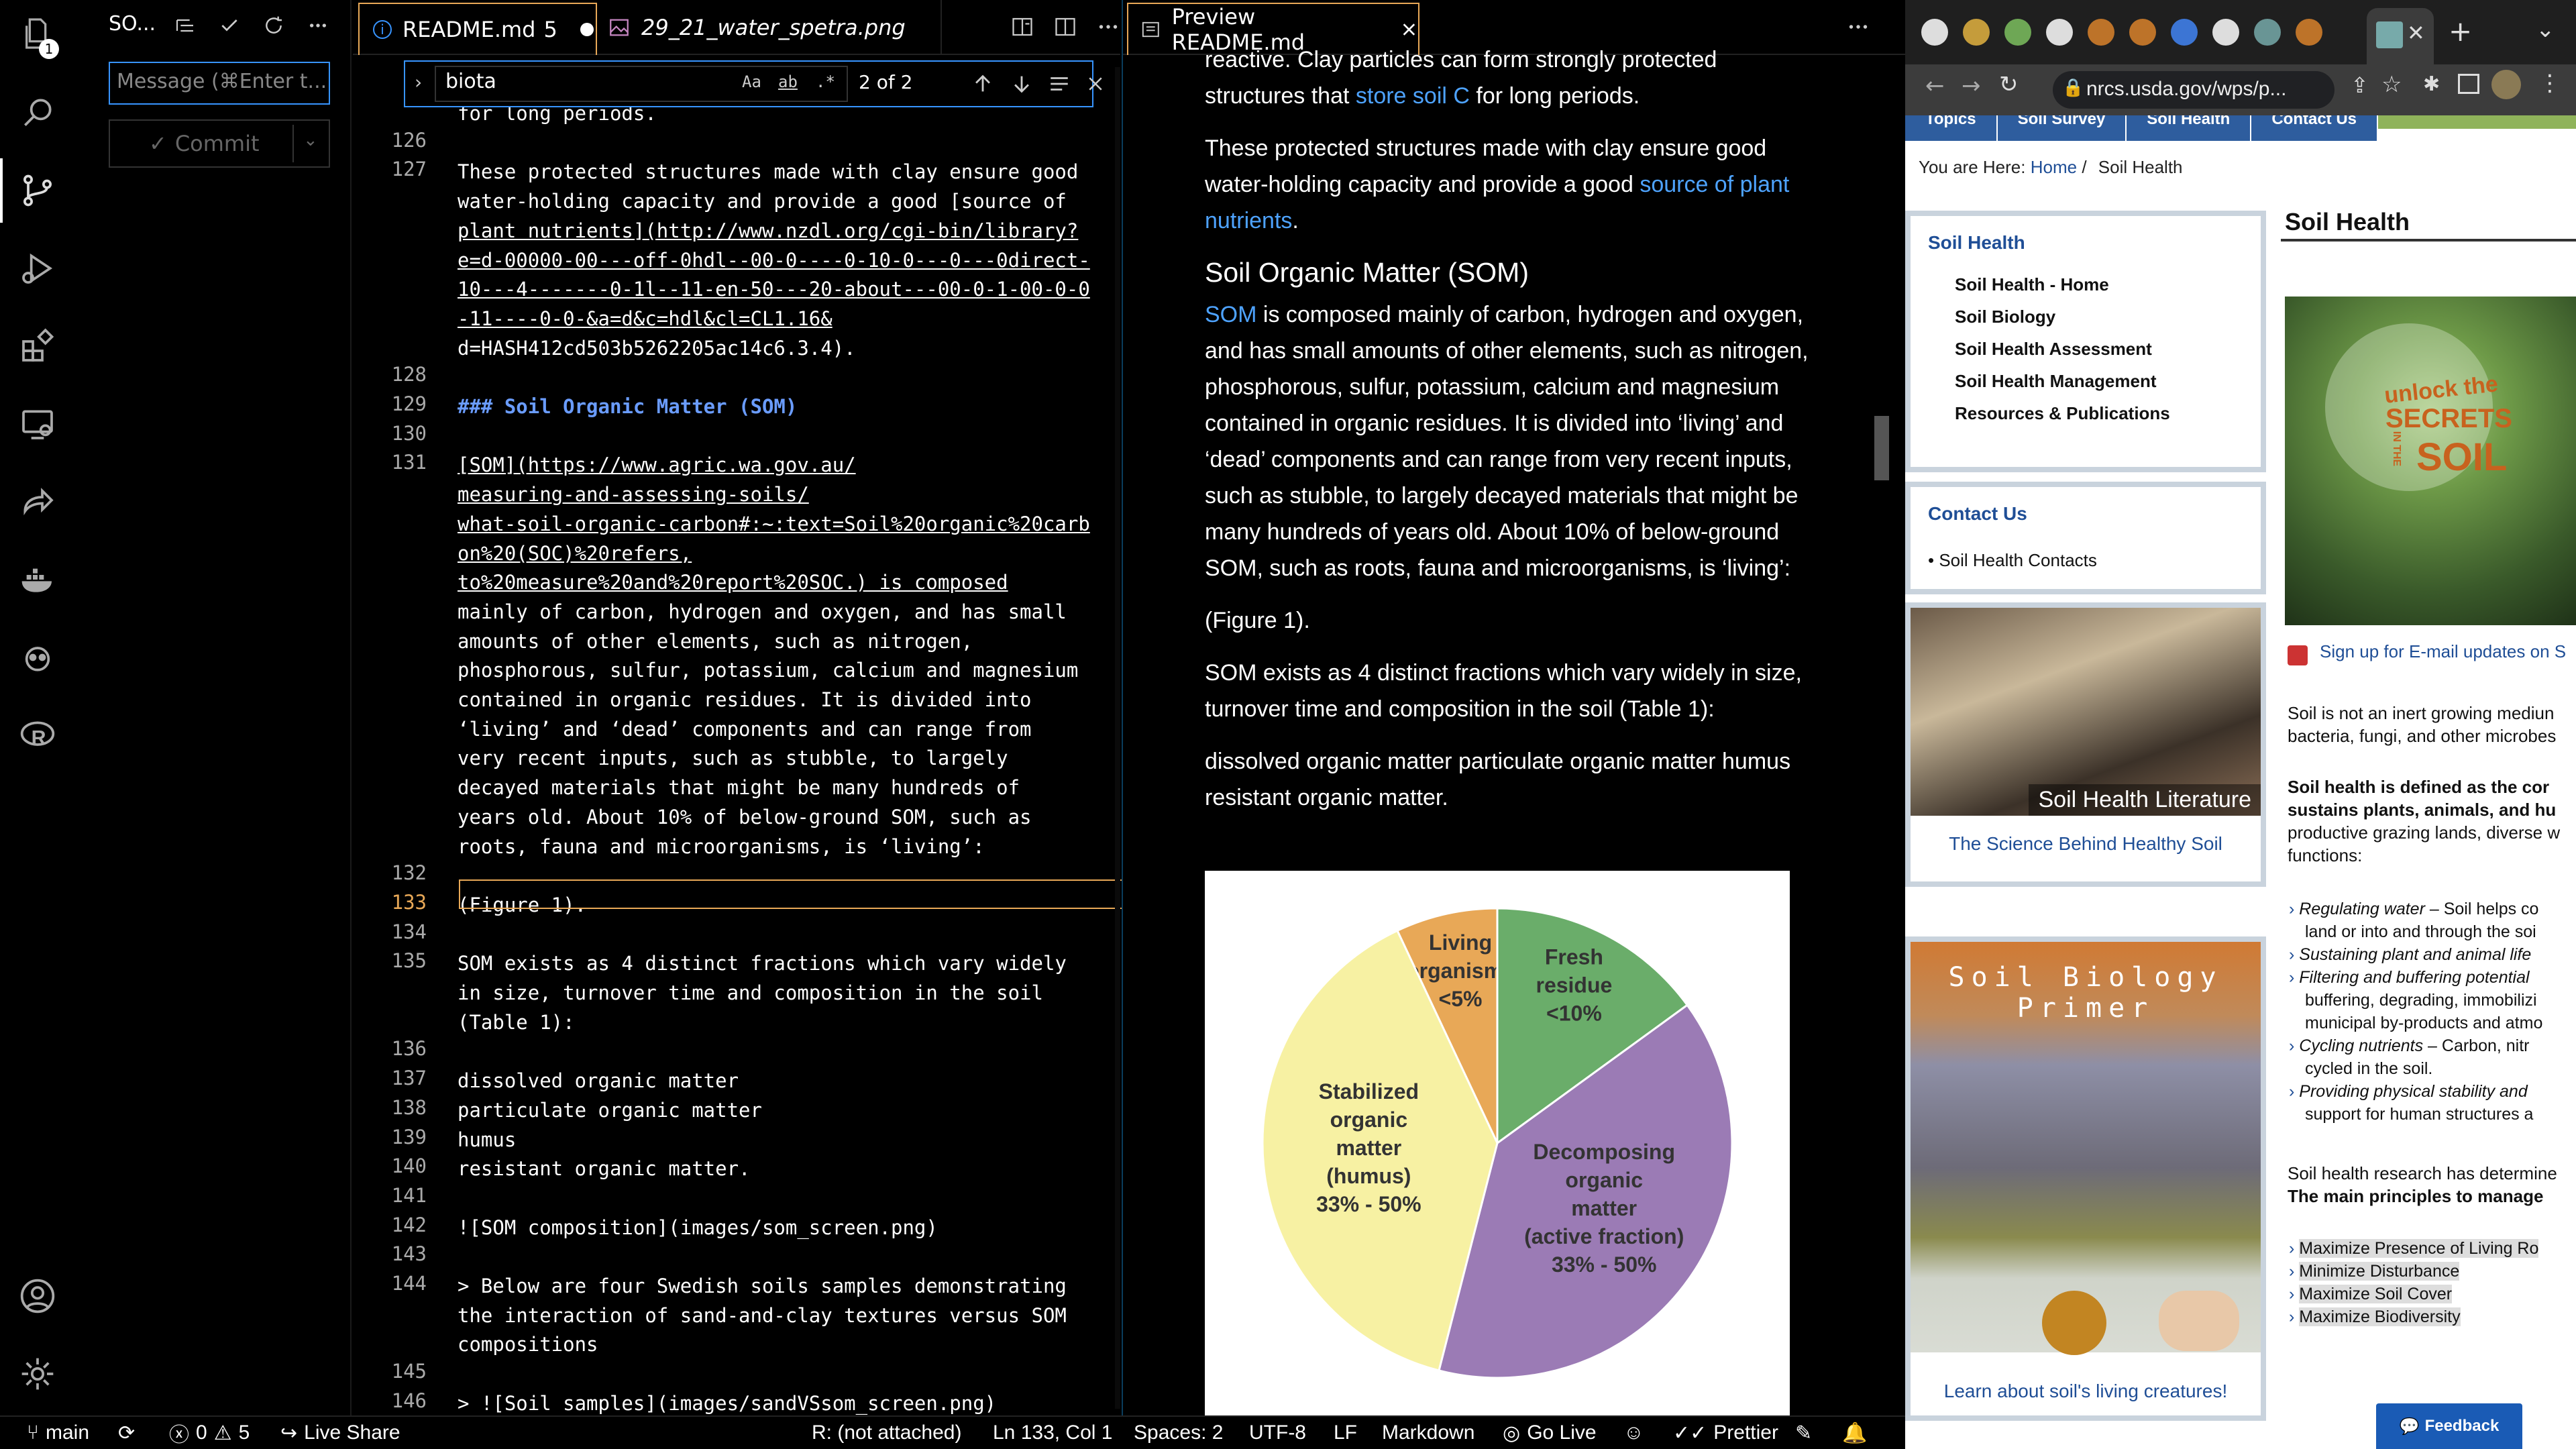 This screenshot has height=1449, width=2576. What do you see at coordinates (2431, 84) in the screenshot?
I see `extensions-puzzle-icon: ✱` at bounding box center [2431, 84].